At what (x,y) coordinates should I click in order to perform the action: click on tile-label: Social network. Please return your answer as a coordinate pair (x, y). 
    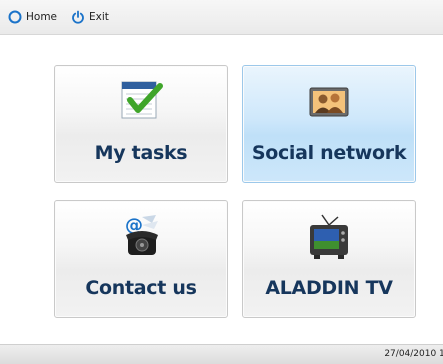
    Looking at the image, I should click on (329, 153).